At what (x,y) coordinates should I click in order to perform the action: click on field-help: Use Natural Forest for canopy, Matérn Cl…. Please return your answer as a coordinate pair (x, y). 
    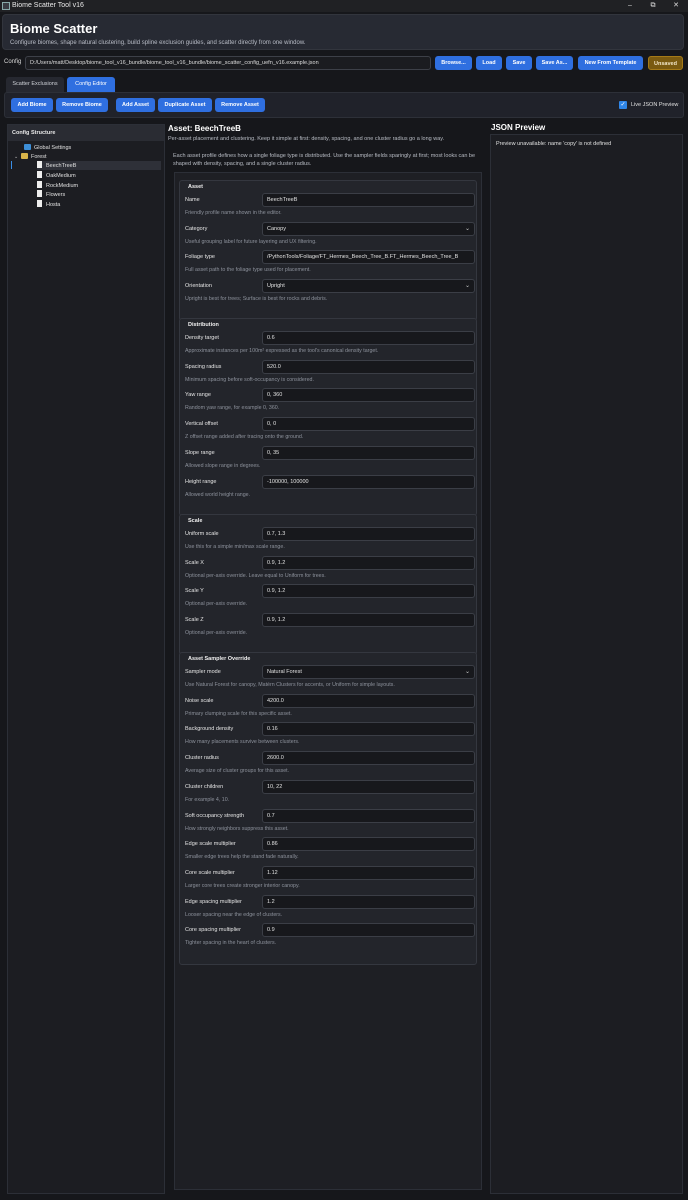
    Looking at the image, I should click on (290, 685).